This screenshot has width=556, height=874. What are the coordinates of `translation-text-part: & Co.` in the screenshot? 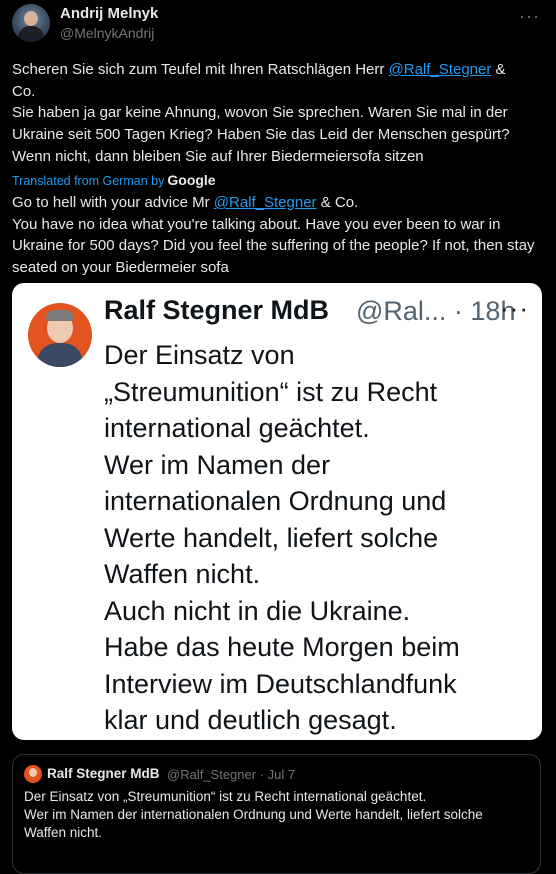 It's located at (337, 202).